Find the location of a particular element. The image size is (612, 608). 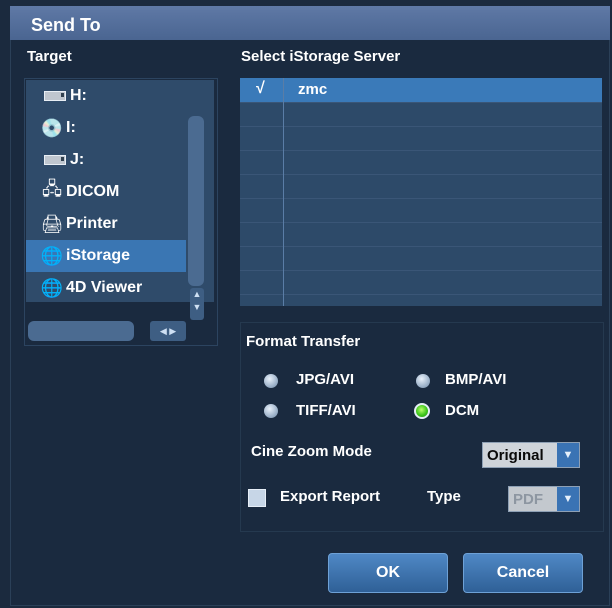

server-row: √ zmc is located at coordinates (421, 90).